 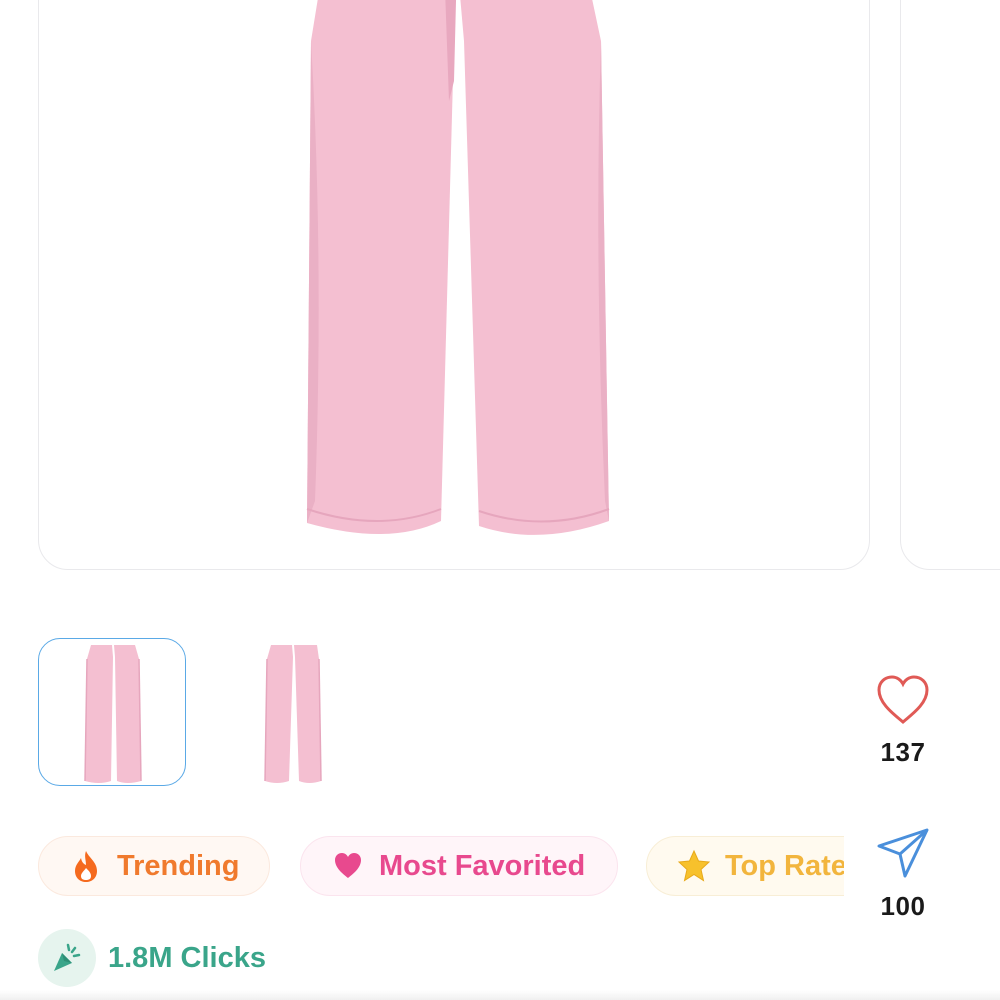 What do you see at coordinates (903, 752) in the screenshot?
I see `like-count: 137` at bounding box center [903, 752].